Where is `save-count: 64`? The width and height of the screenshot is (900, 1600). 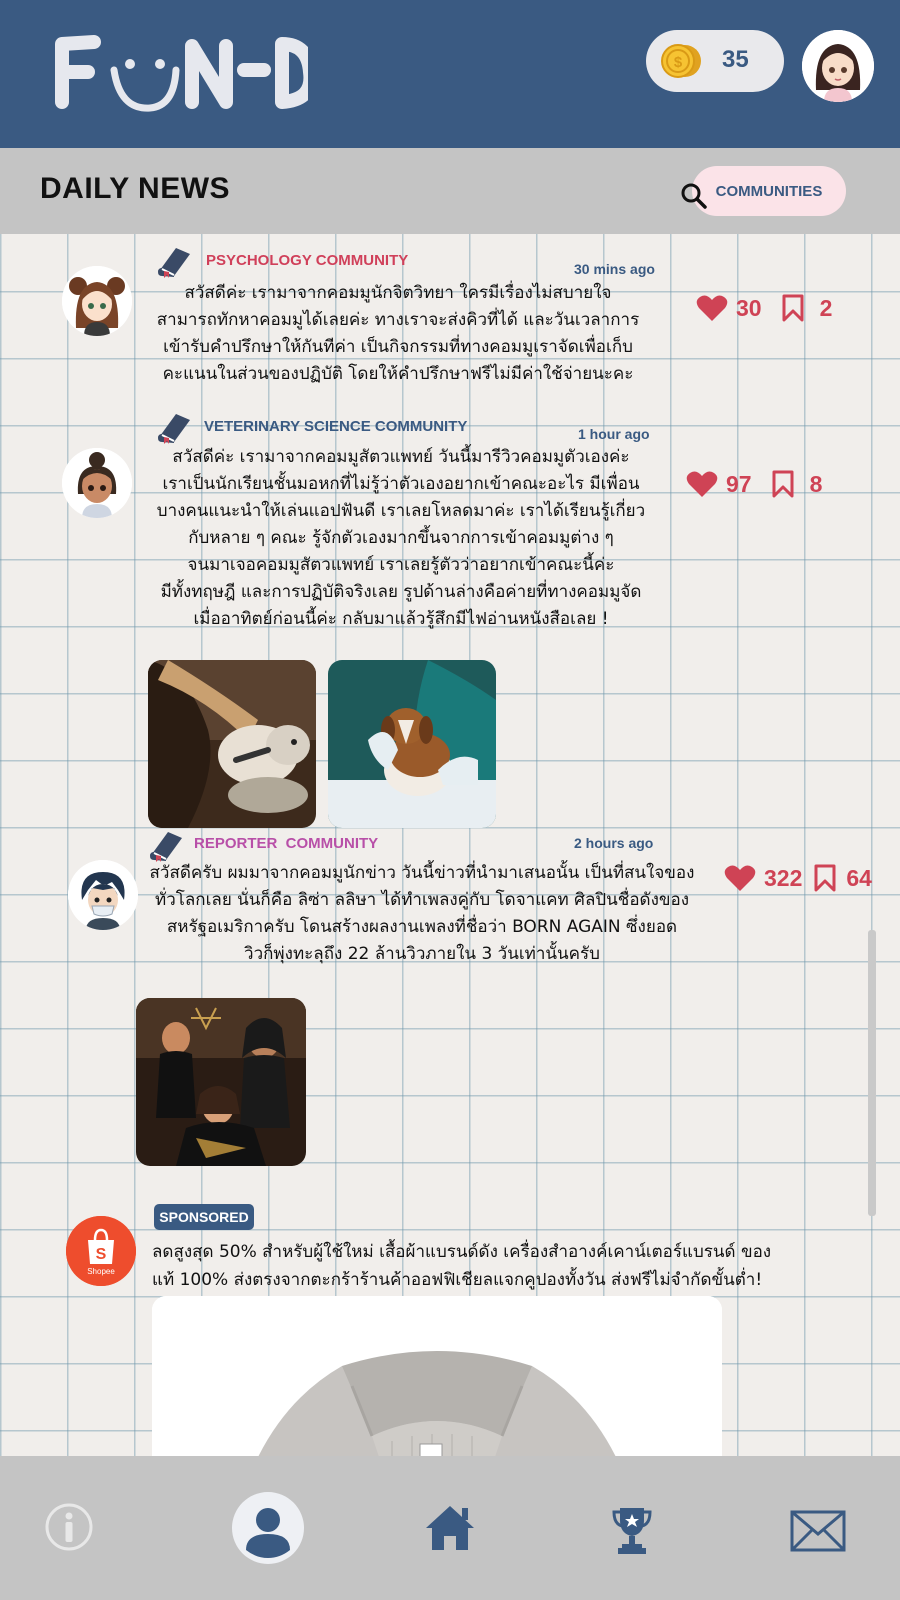 save-count: 64 is located at coordinates (859, 877).